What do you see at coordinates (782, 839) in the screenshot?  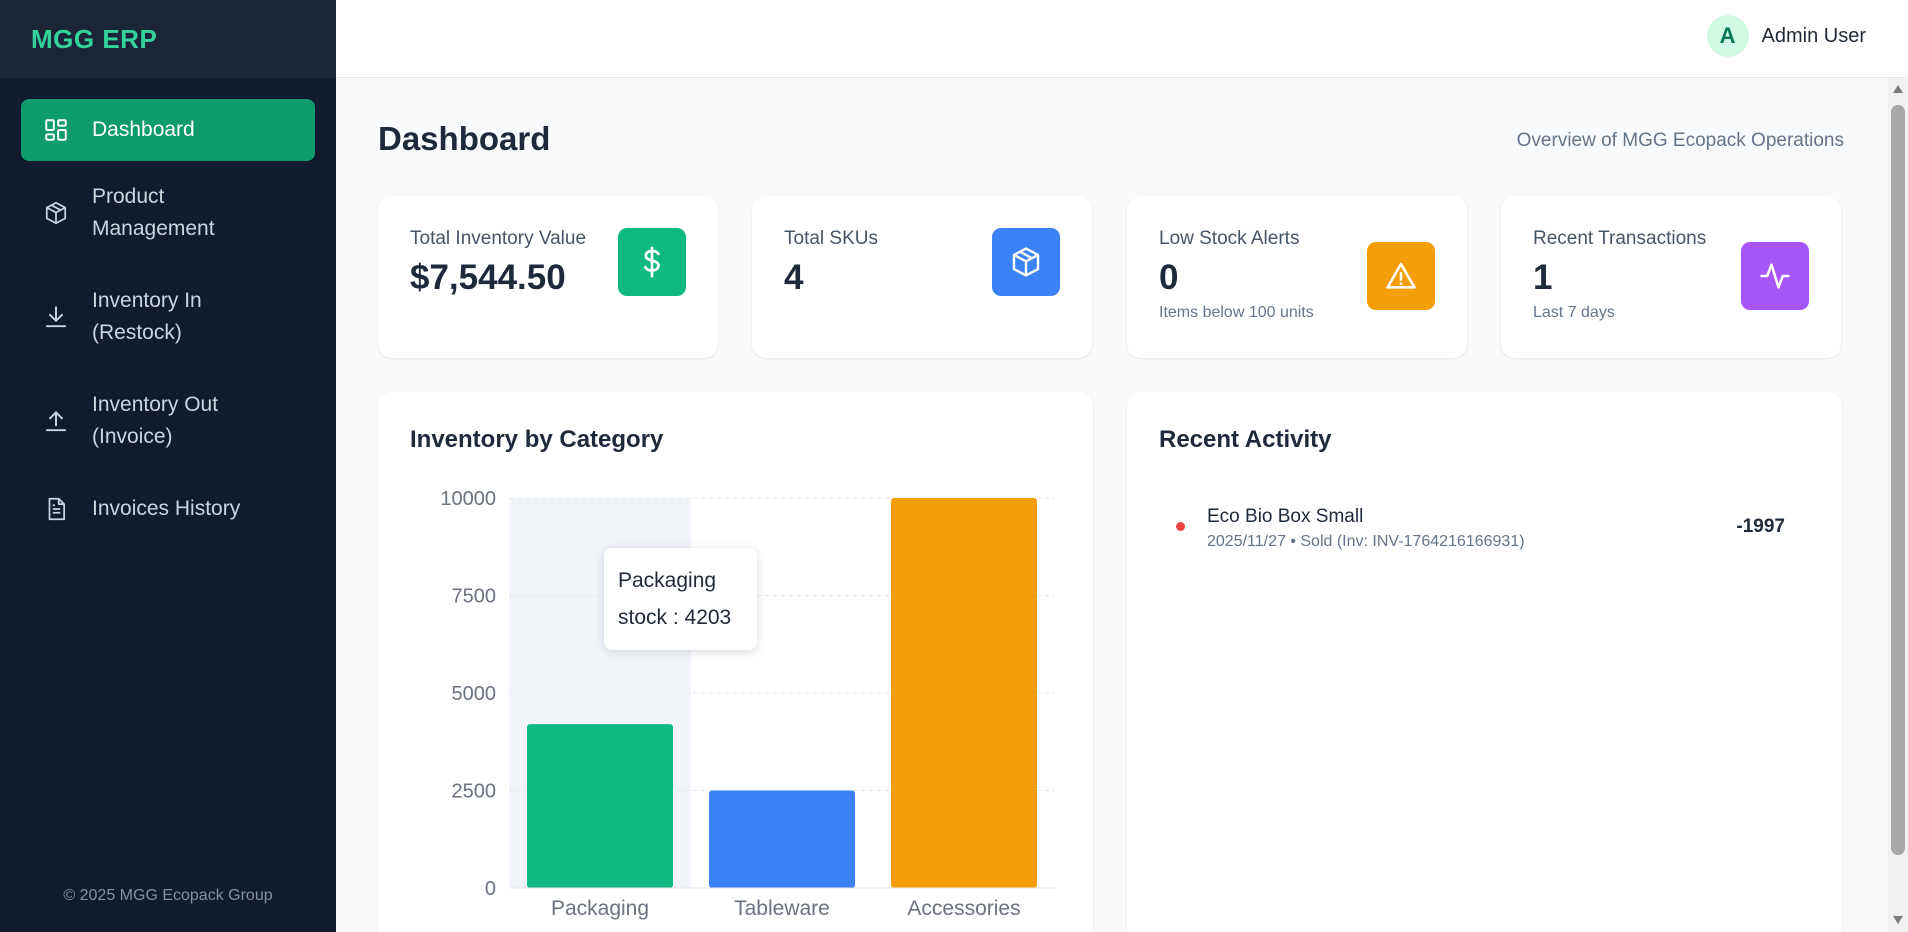 I see `bar-tableware` at bounding box center [782, 839].